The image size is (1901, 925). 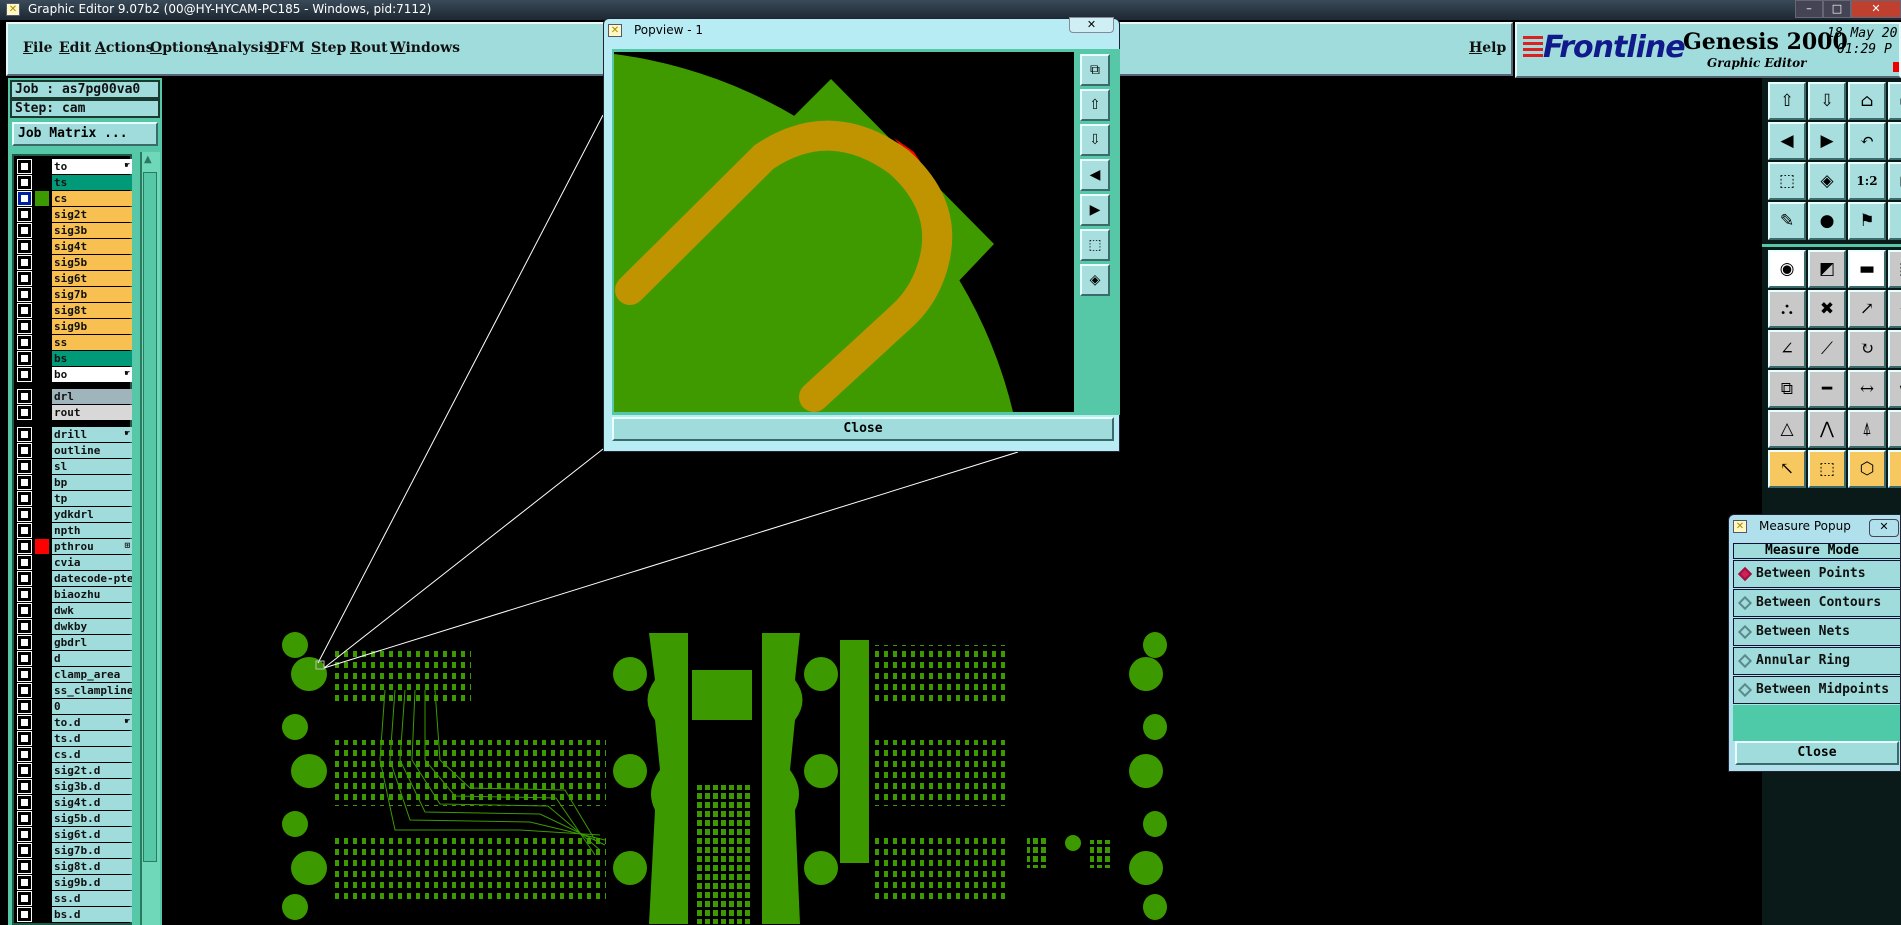 I want to click on layer-name: sig2t, so click(x=92, y=214).